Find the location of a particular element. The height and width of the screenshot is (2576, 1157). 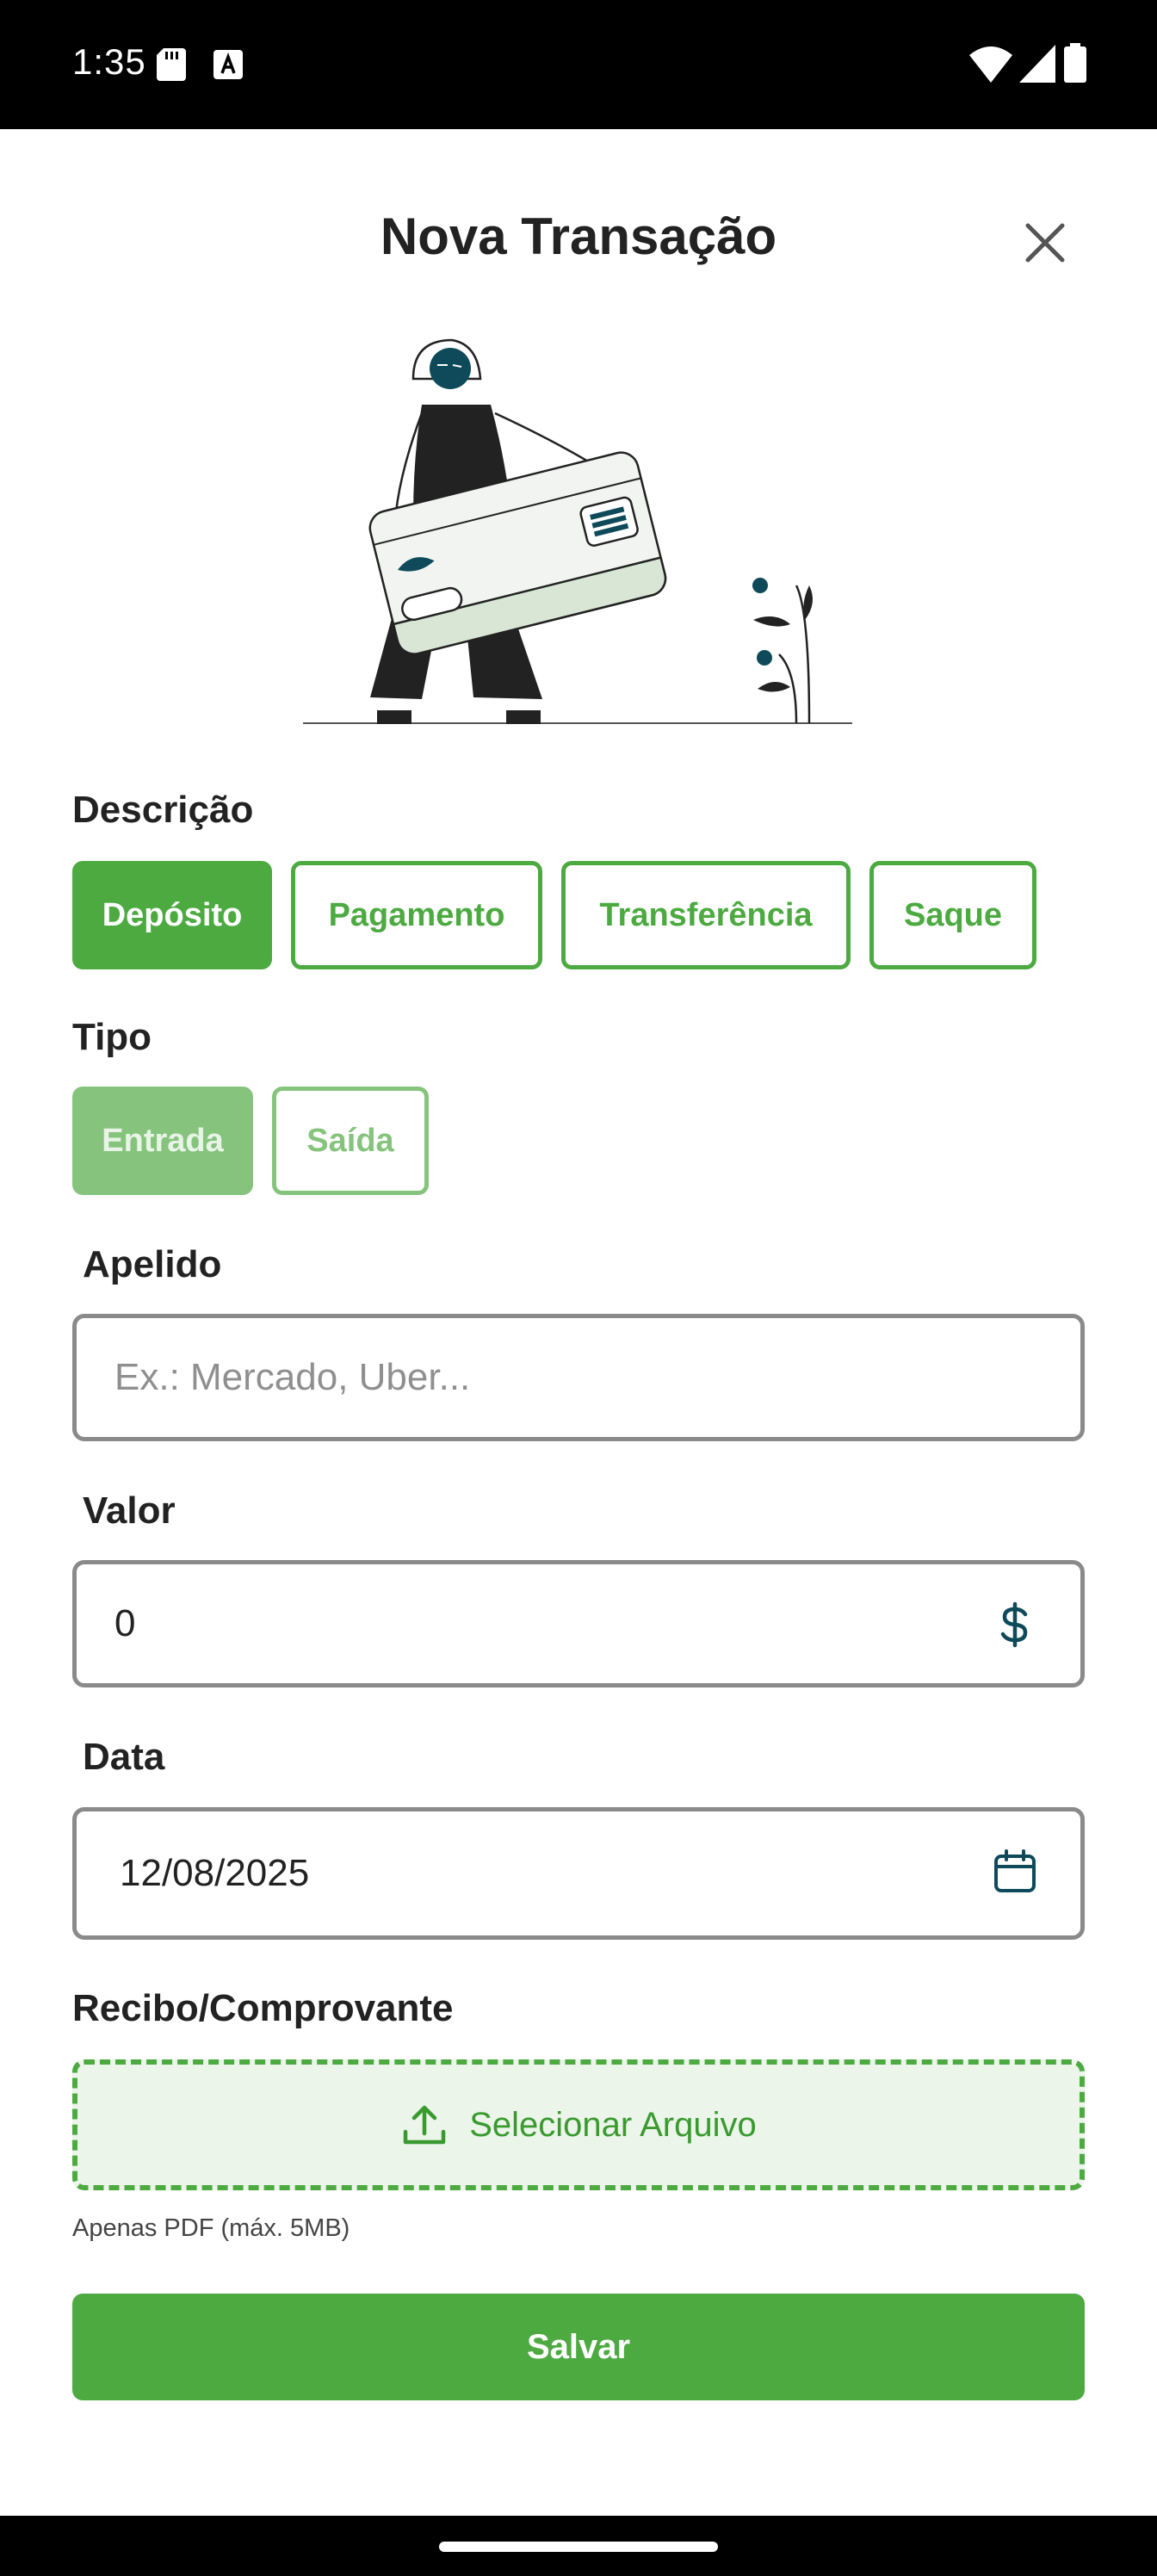

data-input: 12/08/2025 is located at coordinates (579, 1874).